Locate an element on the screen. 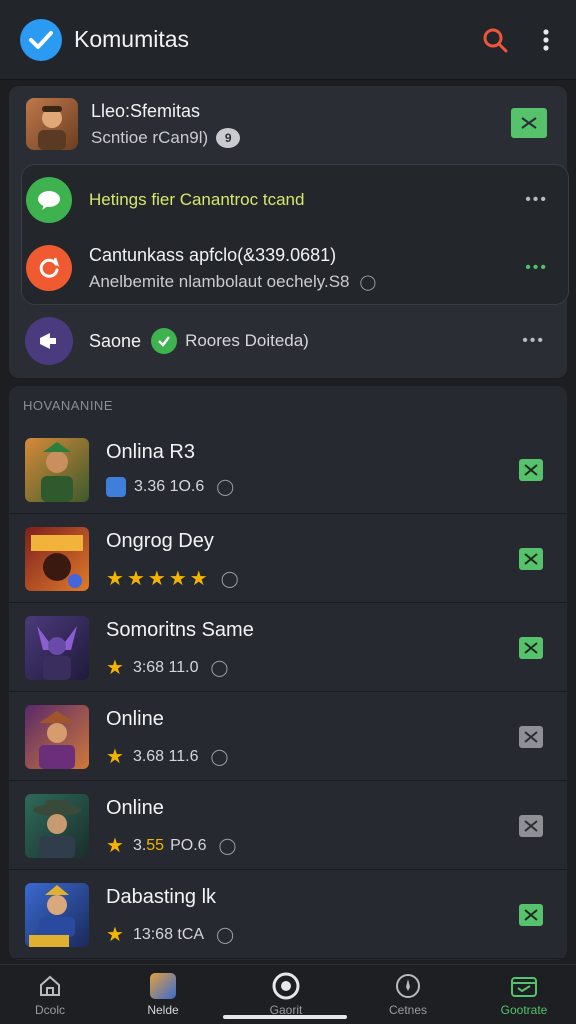 This screenshot has height=1024, width=576. notification-row-1: Hetings fier Canantroc tcand ••• is located at coordinates (295, 200).